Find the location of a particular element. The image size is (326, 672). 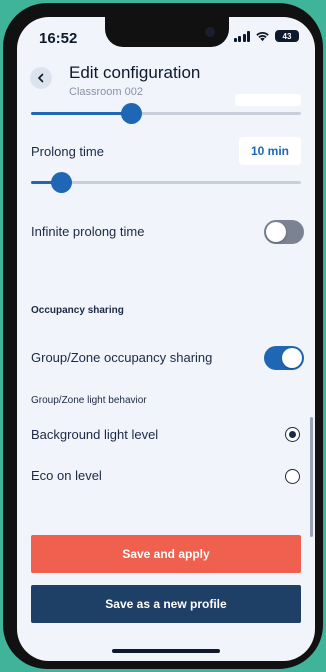

infinite-prolong-toggle is located at coordinates (284, 232).